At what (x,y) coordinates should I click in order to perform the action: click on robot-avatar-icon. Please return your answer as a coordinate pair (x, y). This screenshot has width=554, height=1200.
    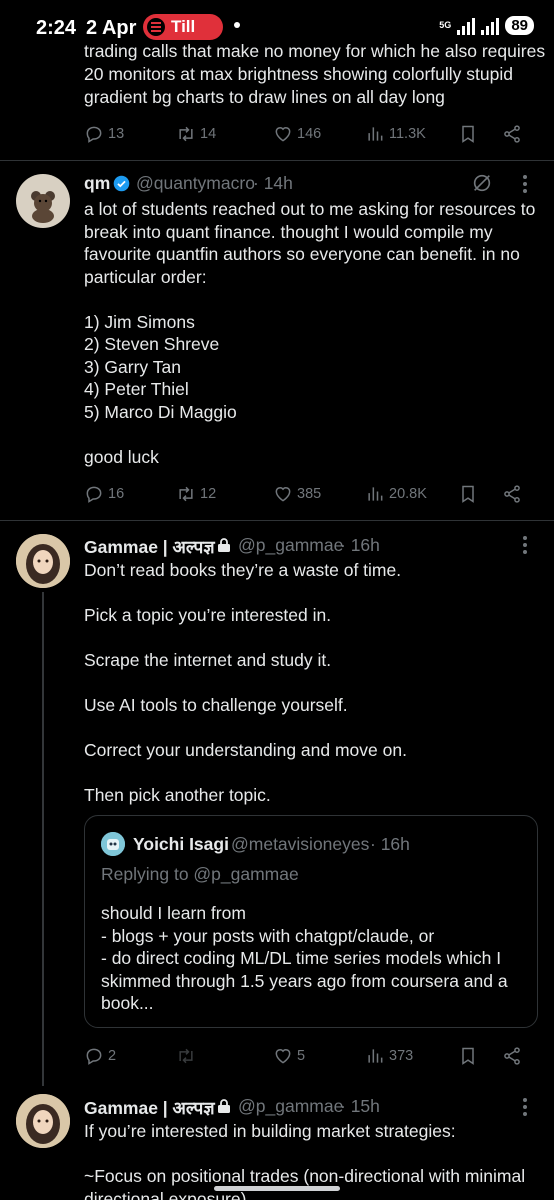
    Looking at the image, I should click on (113, 844).